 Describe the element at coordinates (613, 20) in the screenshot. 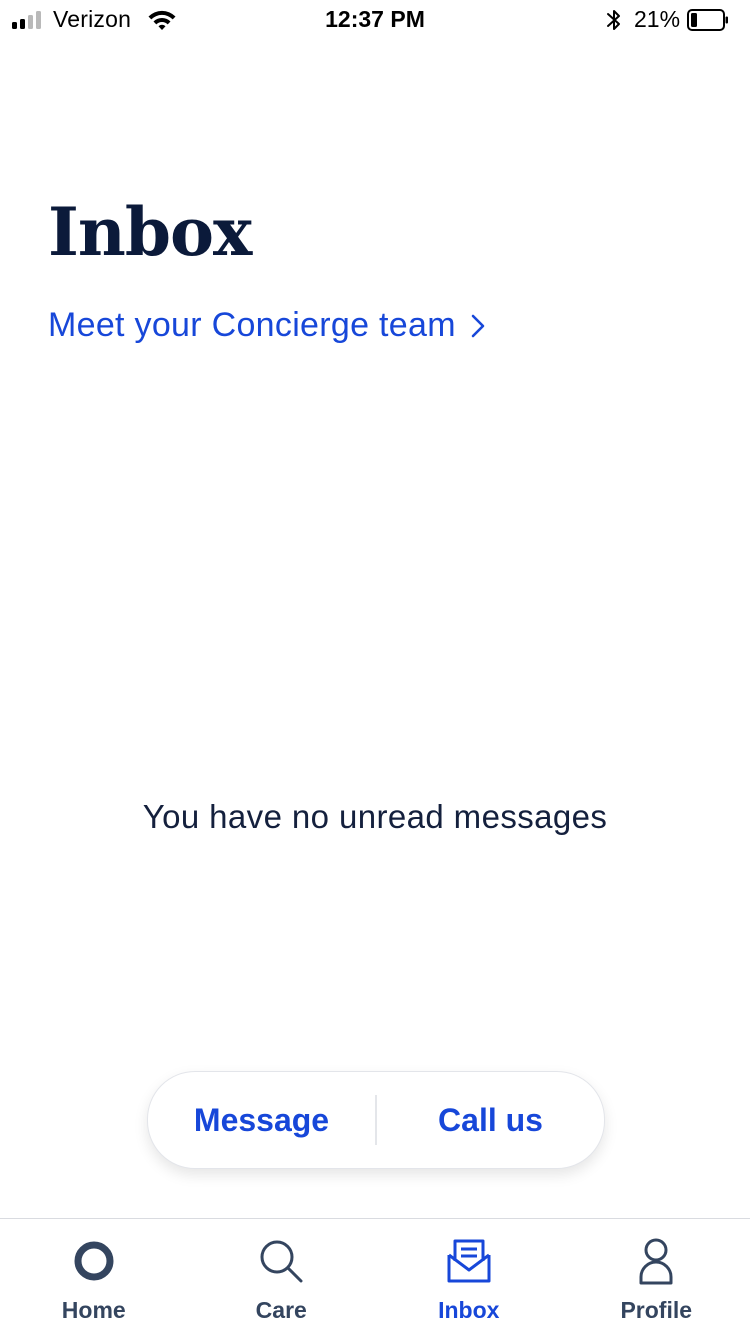

I see `bluetooth-icon` at that location.